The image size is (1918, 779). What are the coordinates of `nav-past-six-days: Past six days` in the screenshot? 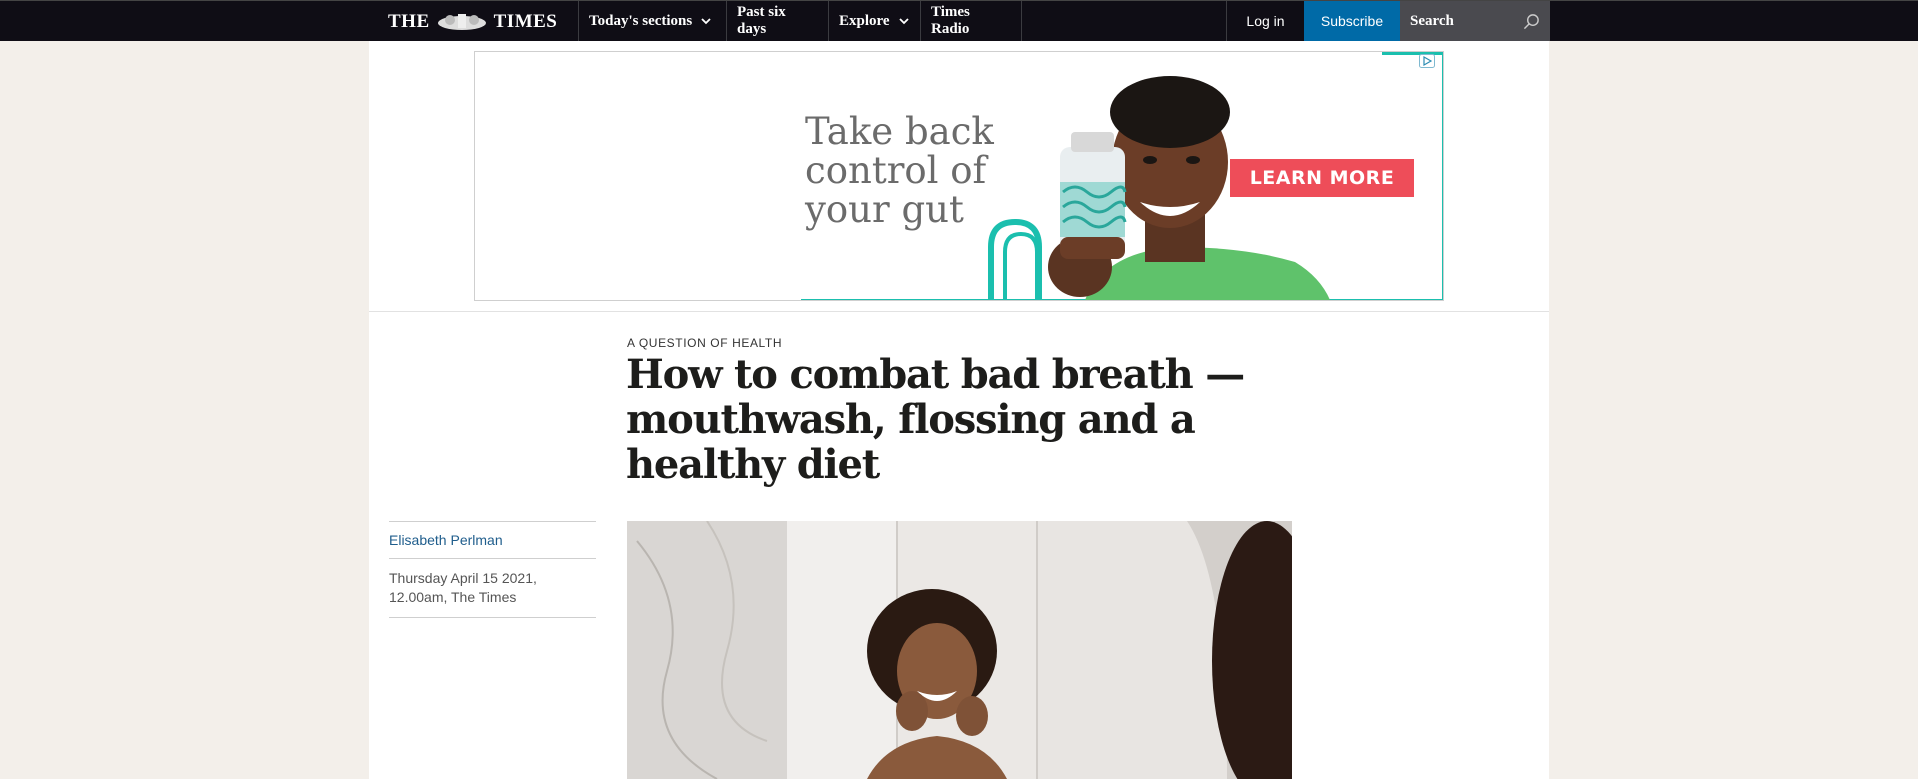 It's located at (777, 21).